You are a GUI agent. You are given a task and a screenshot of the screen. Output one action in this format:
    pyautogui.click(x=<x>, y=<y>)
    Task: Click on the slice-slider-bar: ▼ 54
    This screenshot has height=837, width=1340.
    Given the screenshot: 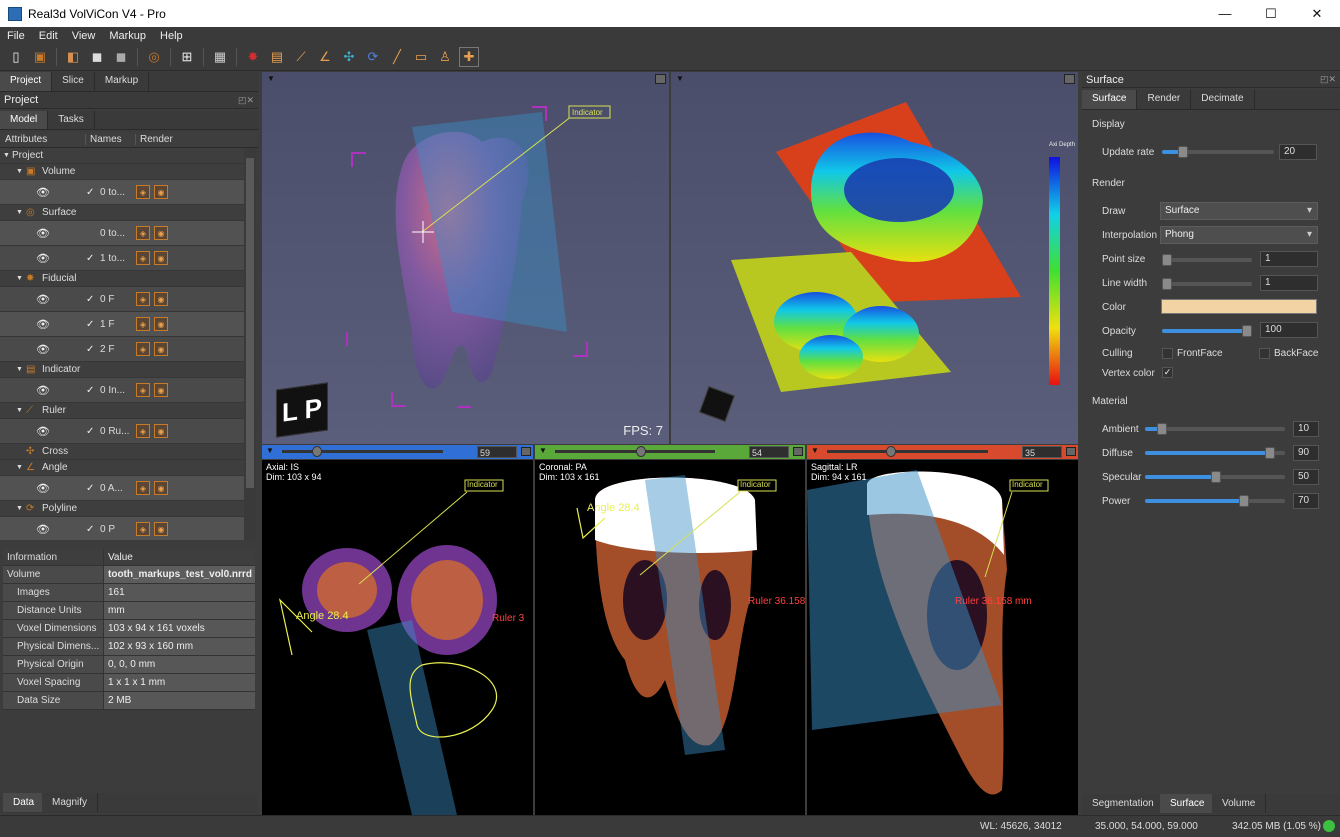 What is the action you would take?
    pyautogui.click(x=670, y=452)
    